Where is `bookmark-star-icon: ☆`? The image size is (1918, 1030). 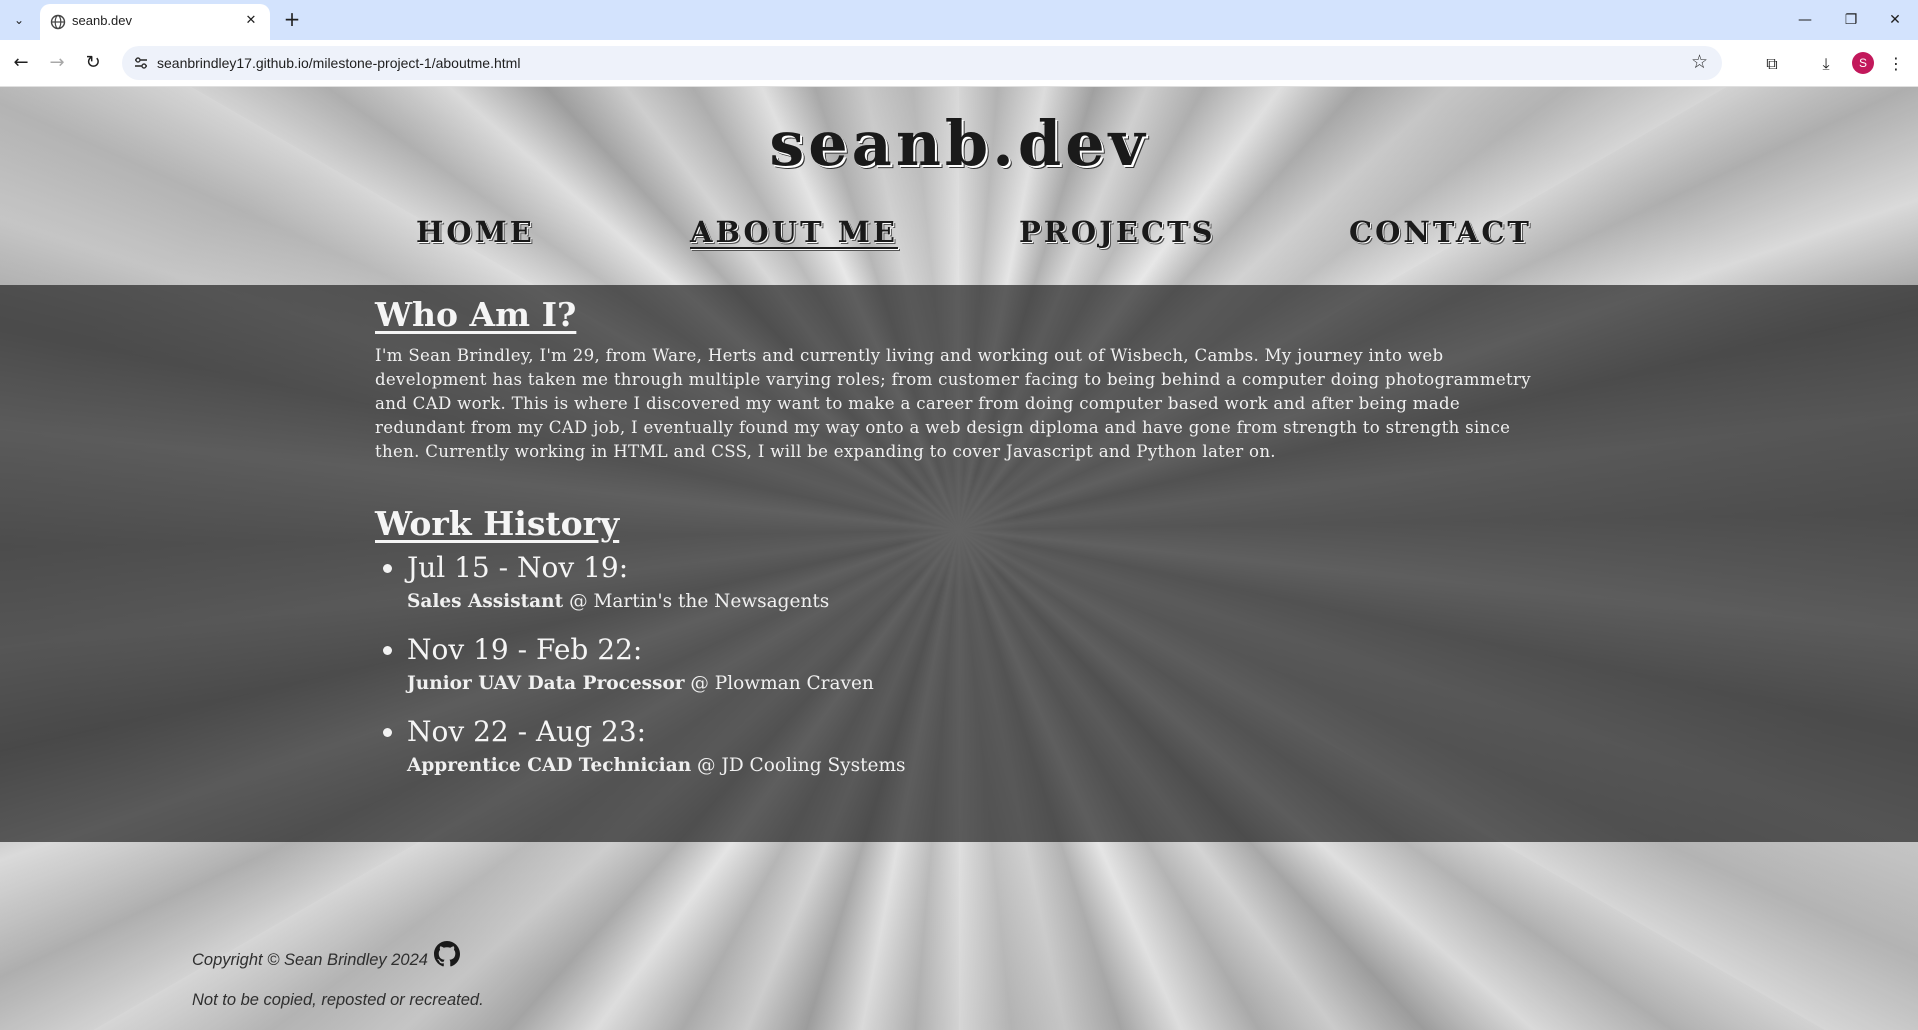 bookmark-star-icon: ☆ is located at coordinates (1699, 62).